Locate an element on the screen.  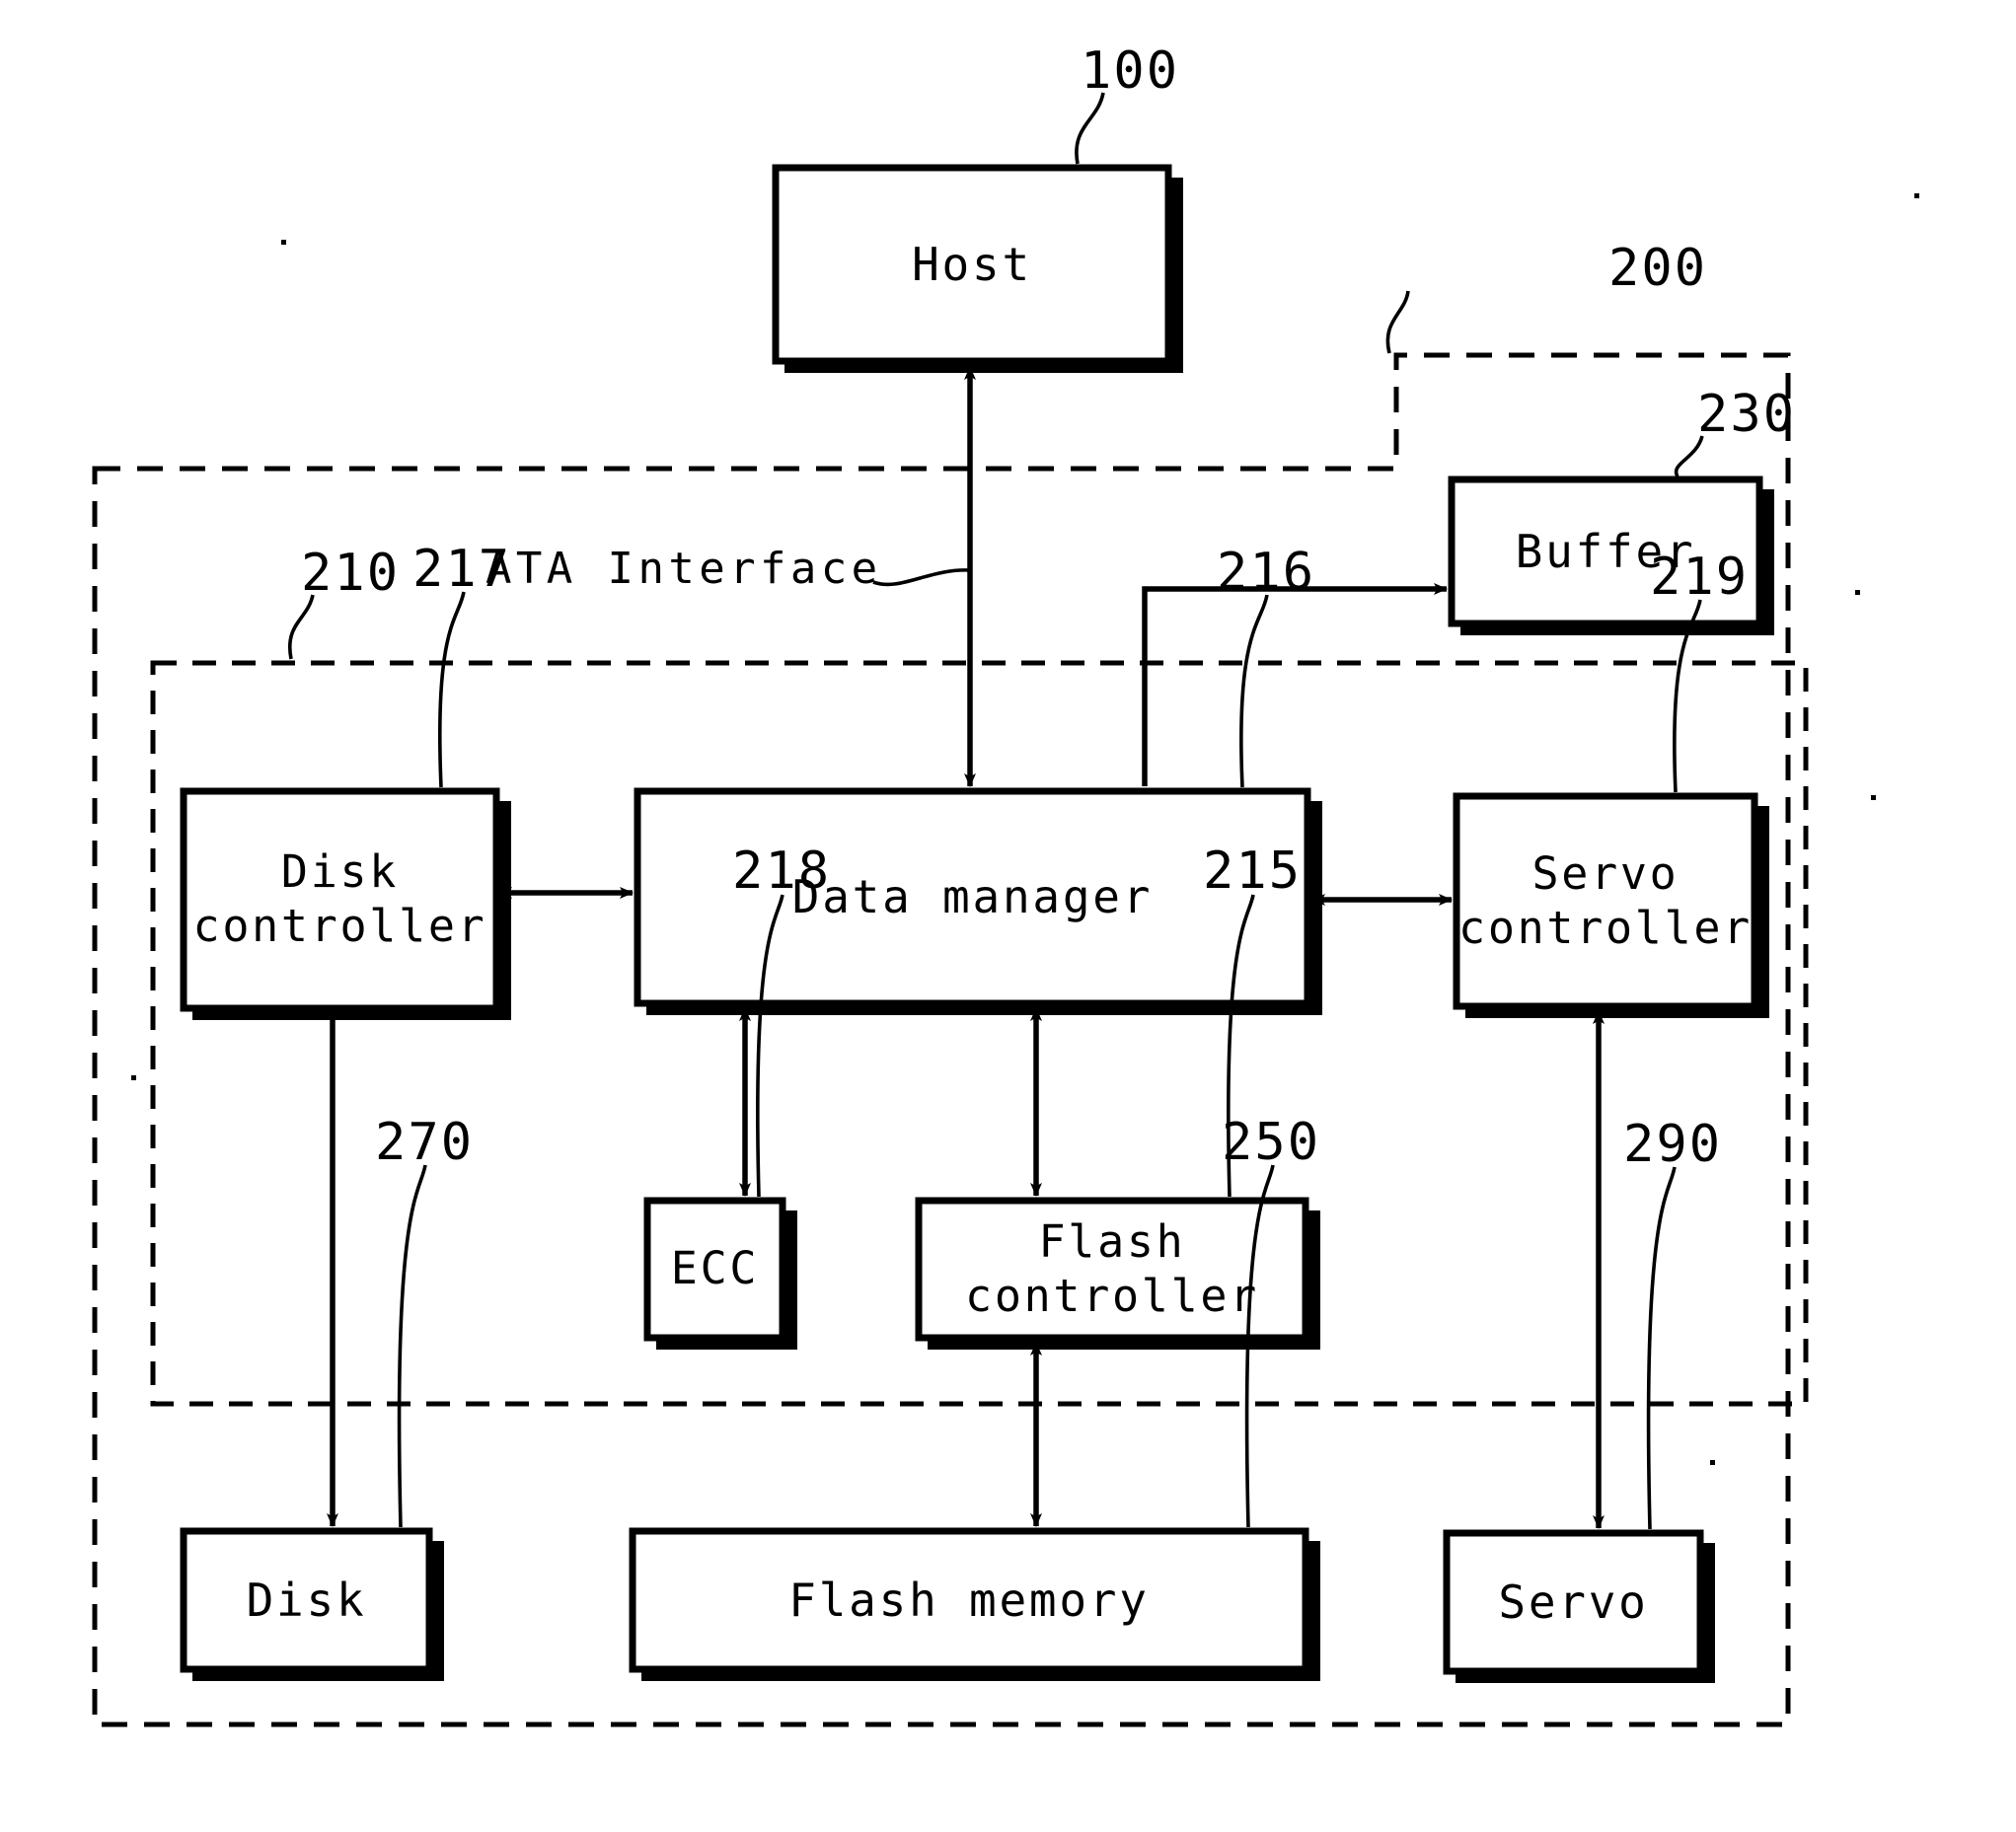
ref-numeral-218: 218 is located at coordinates (781, 871).